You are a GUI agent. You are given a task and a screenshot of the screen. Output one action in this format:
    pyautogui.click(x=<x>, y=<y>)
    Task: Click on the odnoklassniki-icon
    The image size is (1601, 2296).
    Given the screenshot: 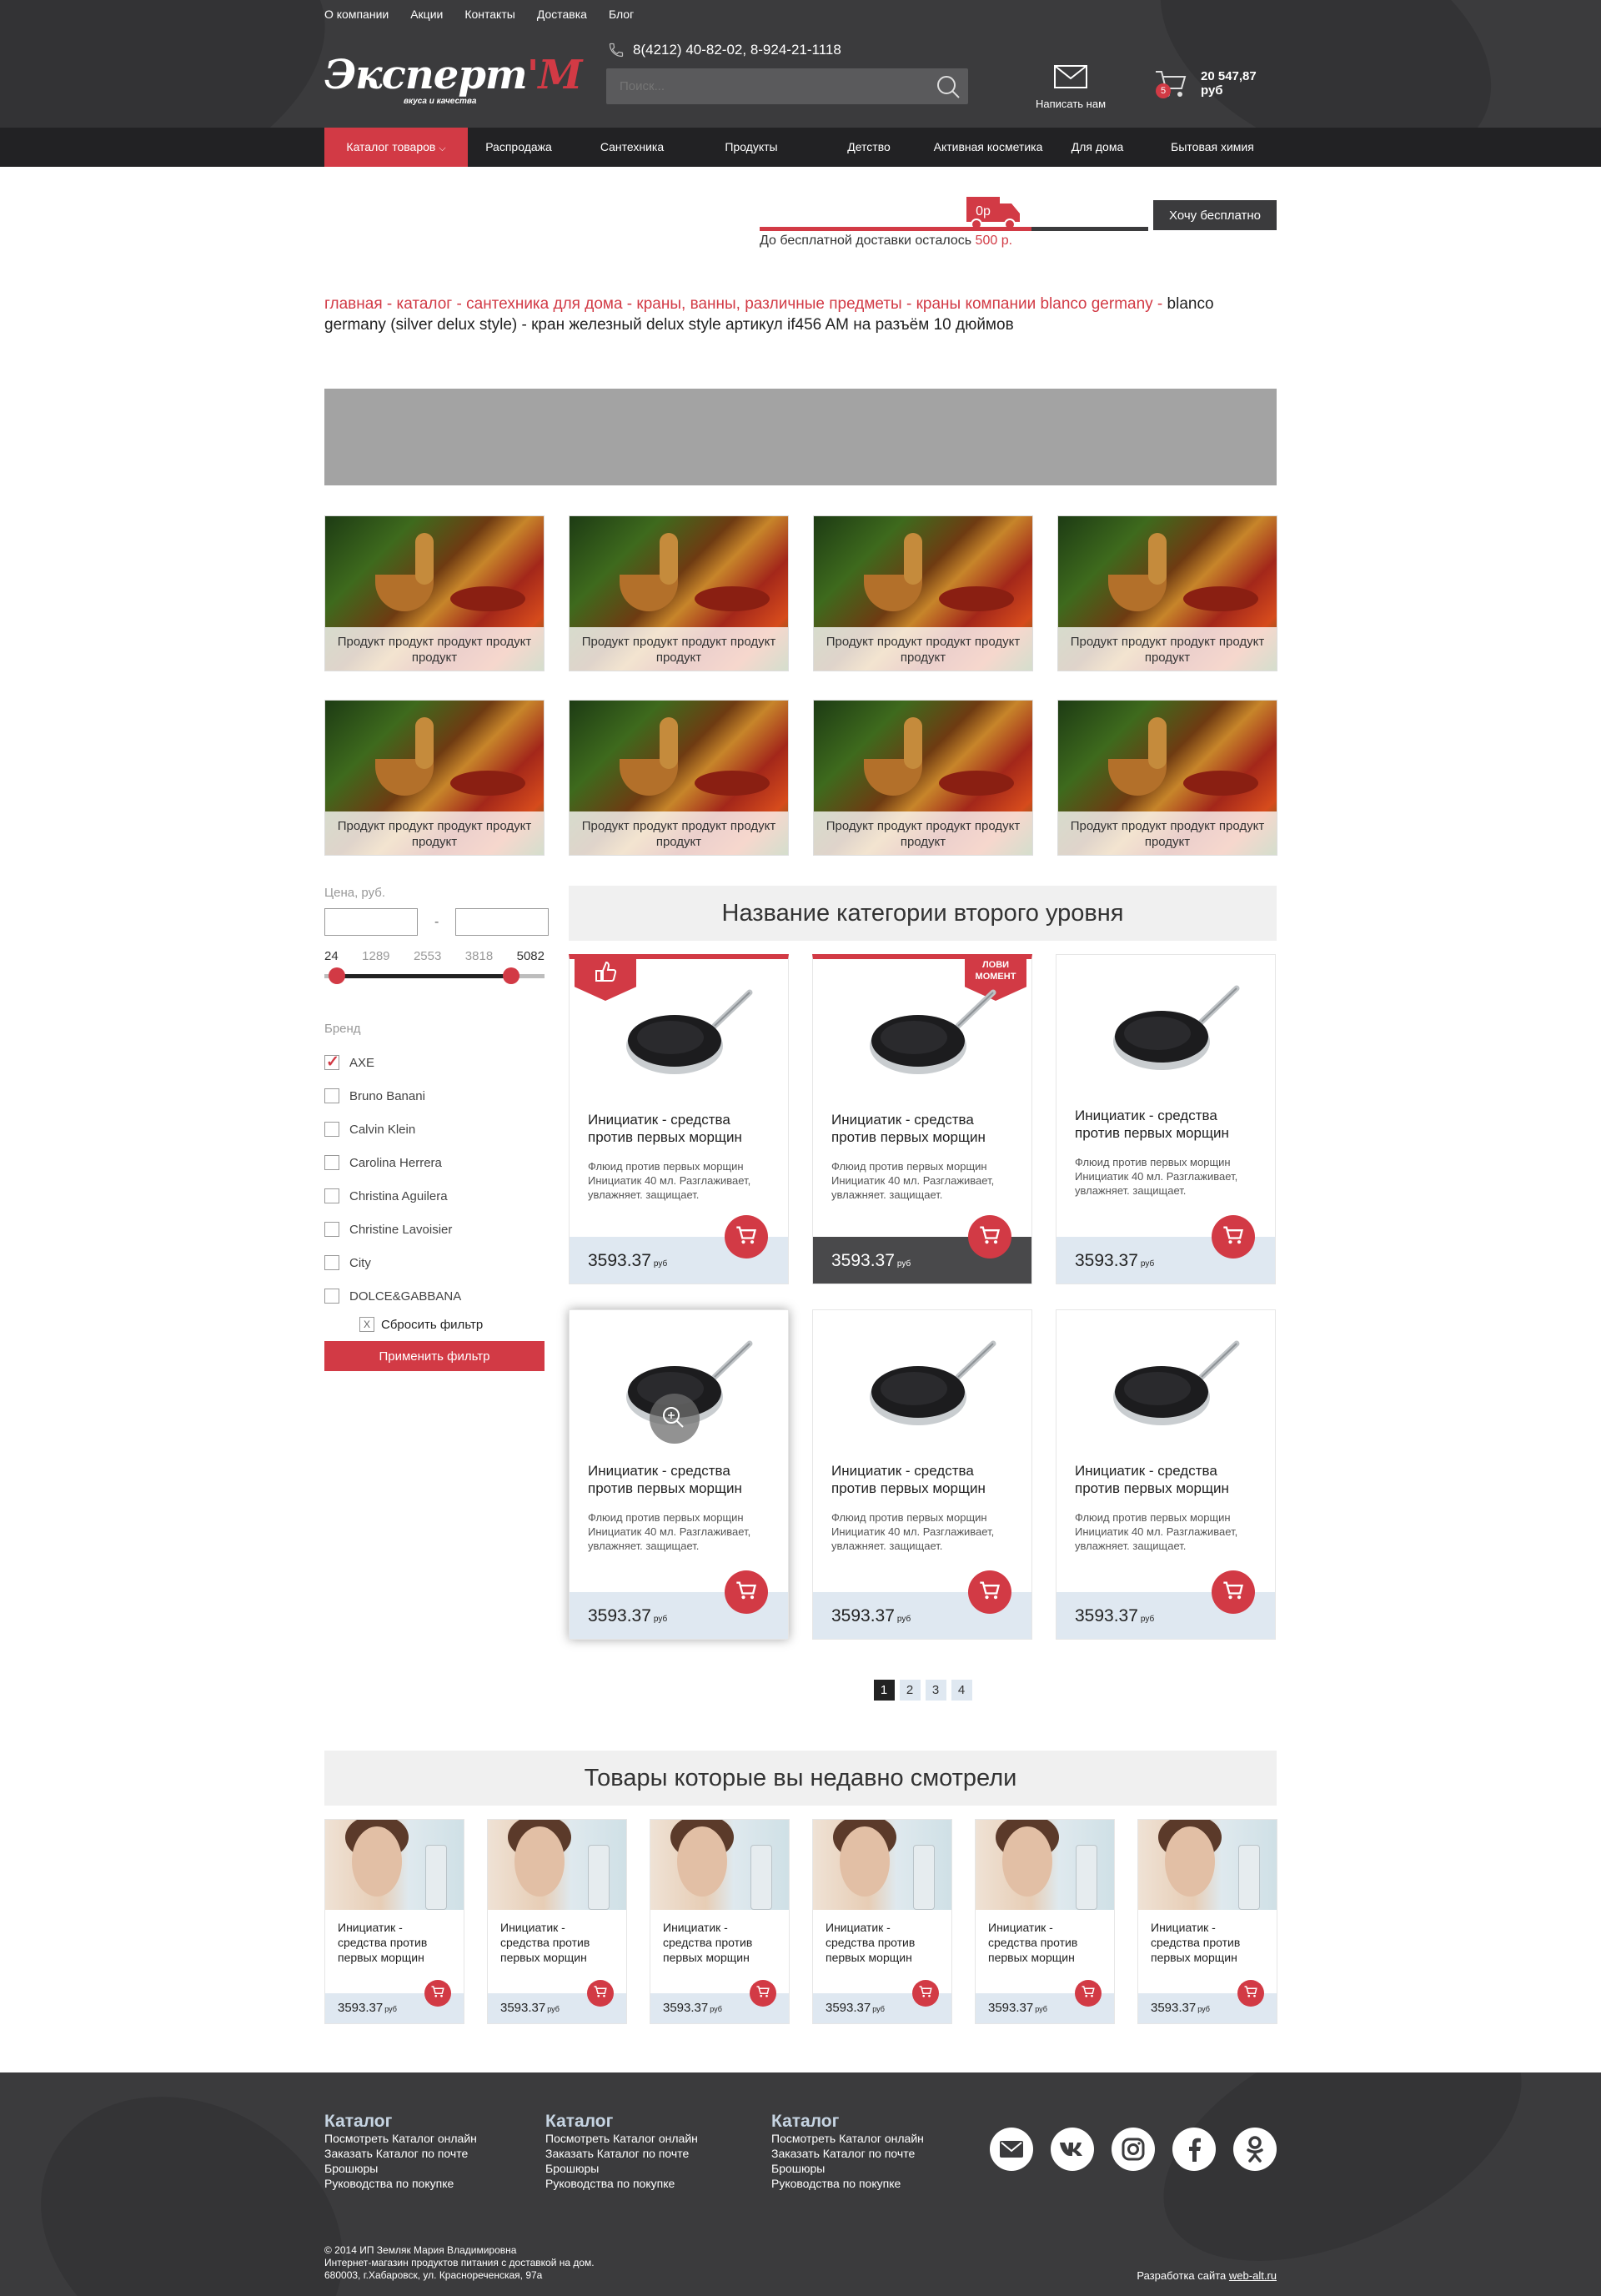 What is the action you would take?
    pyautogui.click(x=1255, y=2149)
    